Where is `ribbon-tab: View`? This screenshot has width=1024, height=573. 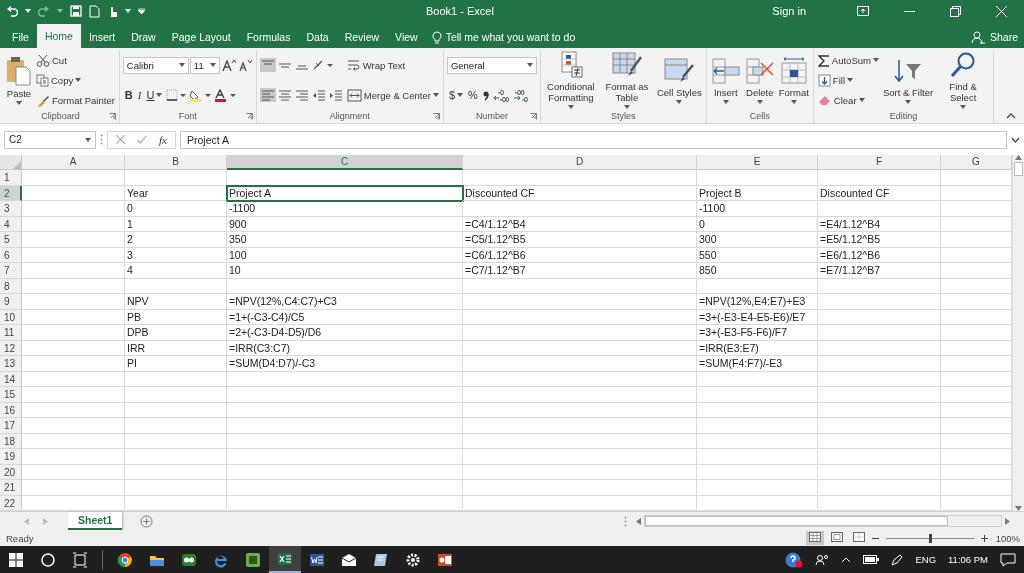 ribbon-tab: View is located at coordinates (406, 37).